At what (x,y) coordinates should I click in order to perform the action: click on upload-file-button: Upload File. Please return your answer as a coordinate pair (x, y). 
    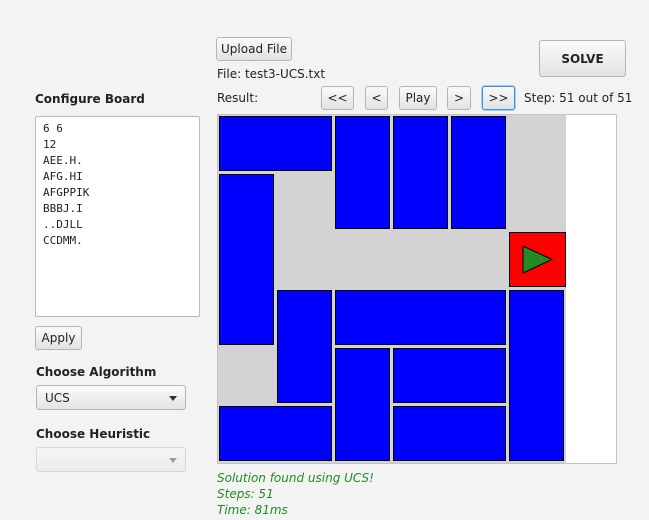
    Looking at the image, I should click on (254, 49).